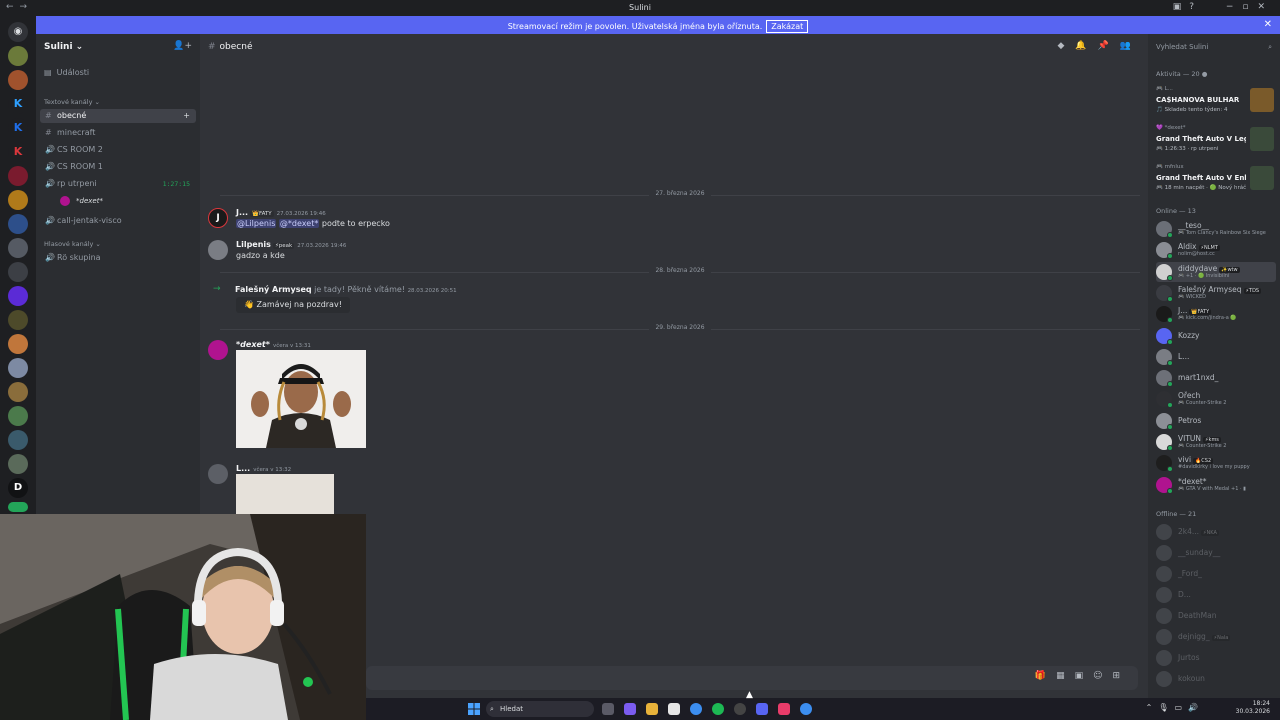  What do you see at coordinates (1216, 658) in the screenshot?
I see `member-item: Jurtos` at bounding box center [1216, 658].